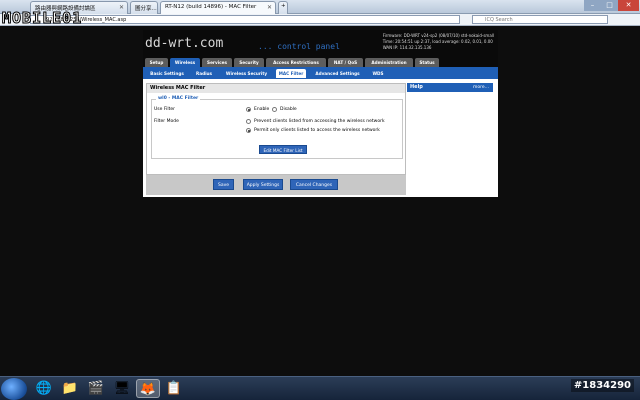 Image resolution: width=640 pixels, height=400 pixels. I want to click on cancel-changes-button: Cancel Changes, so click(314, 184).